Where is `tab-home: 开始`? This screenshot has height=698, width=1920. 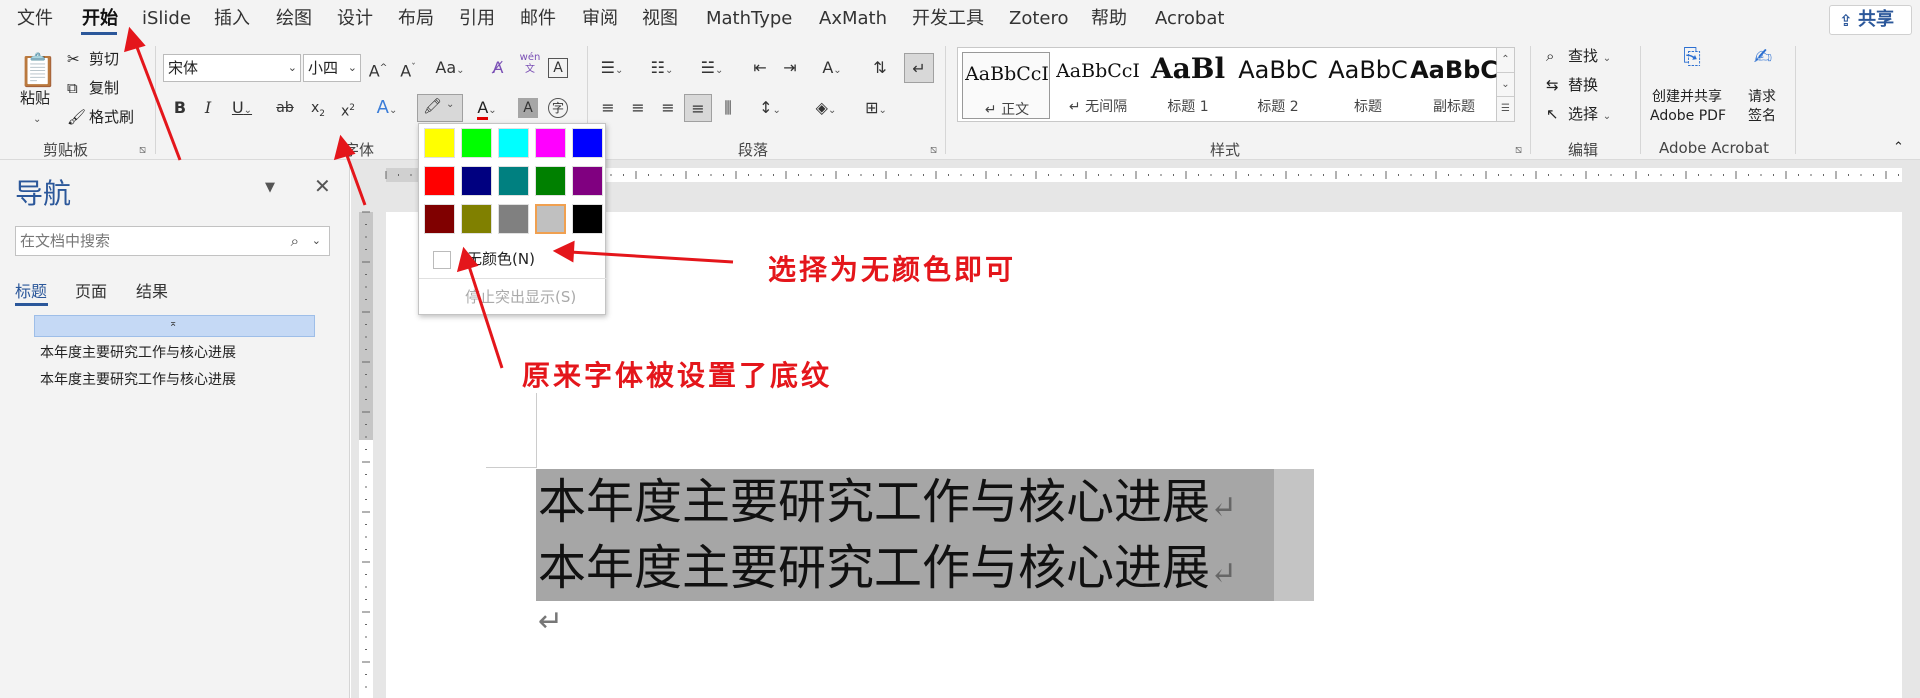
tab-home: 开始 is located at coordinates (100, 19).